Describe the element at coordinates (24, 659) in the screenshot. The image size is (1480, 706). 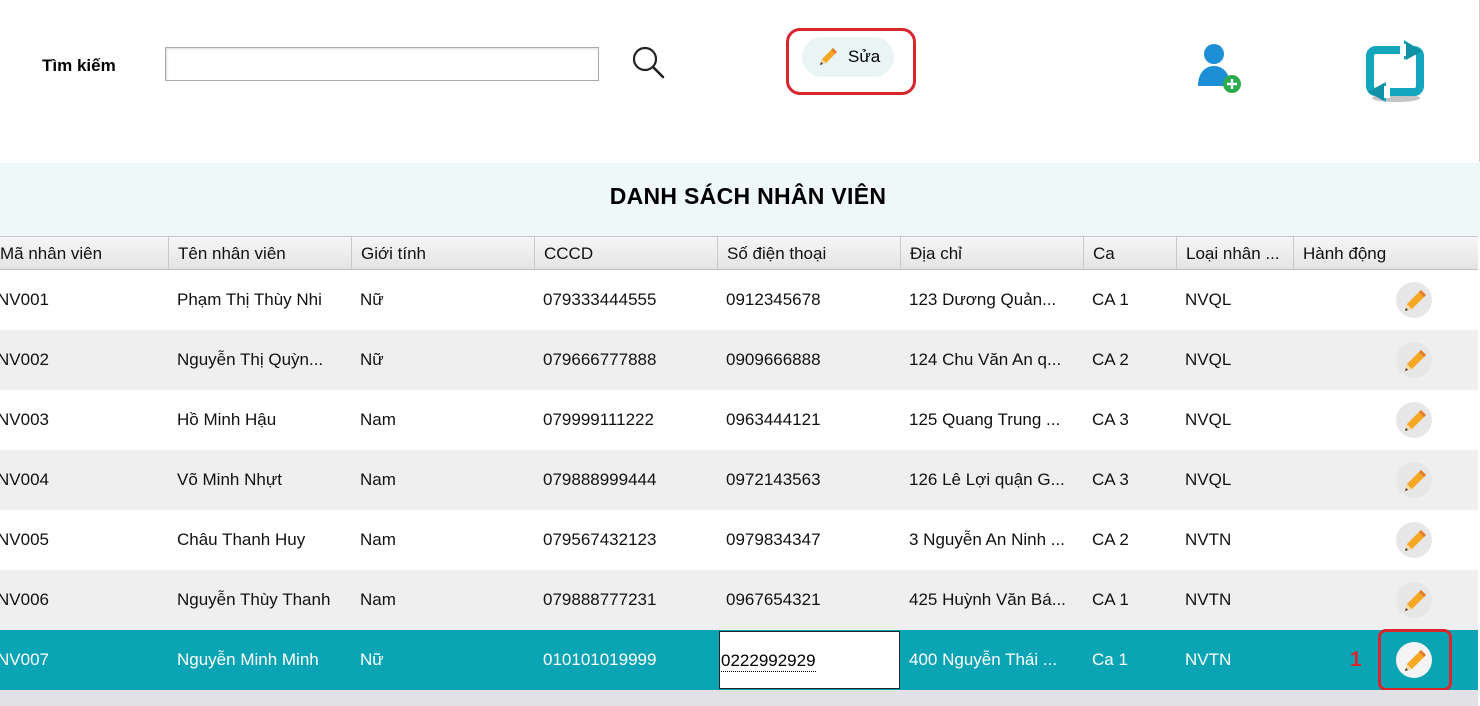
I see `table-cell: NV007` at that location.